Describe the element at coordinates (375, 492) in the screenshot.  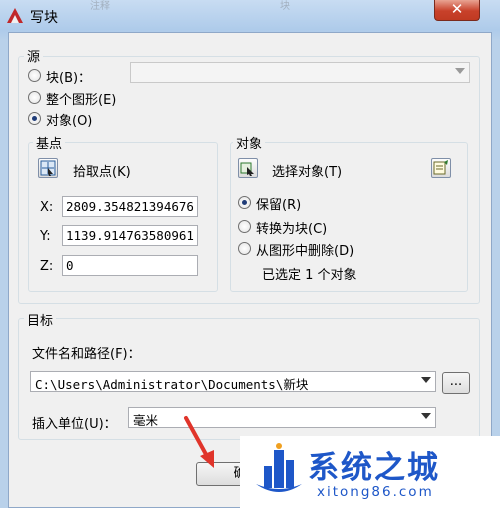
I see `watermark-url: xitong86.com` at that location.